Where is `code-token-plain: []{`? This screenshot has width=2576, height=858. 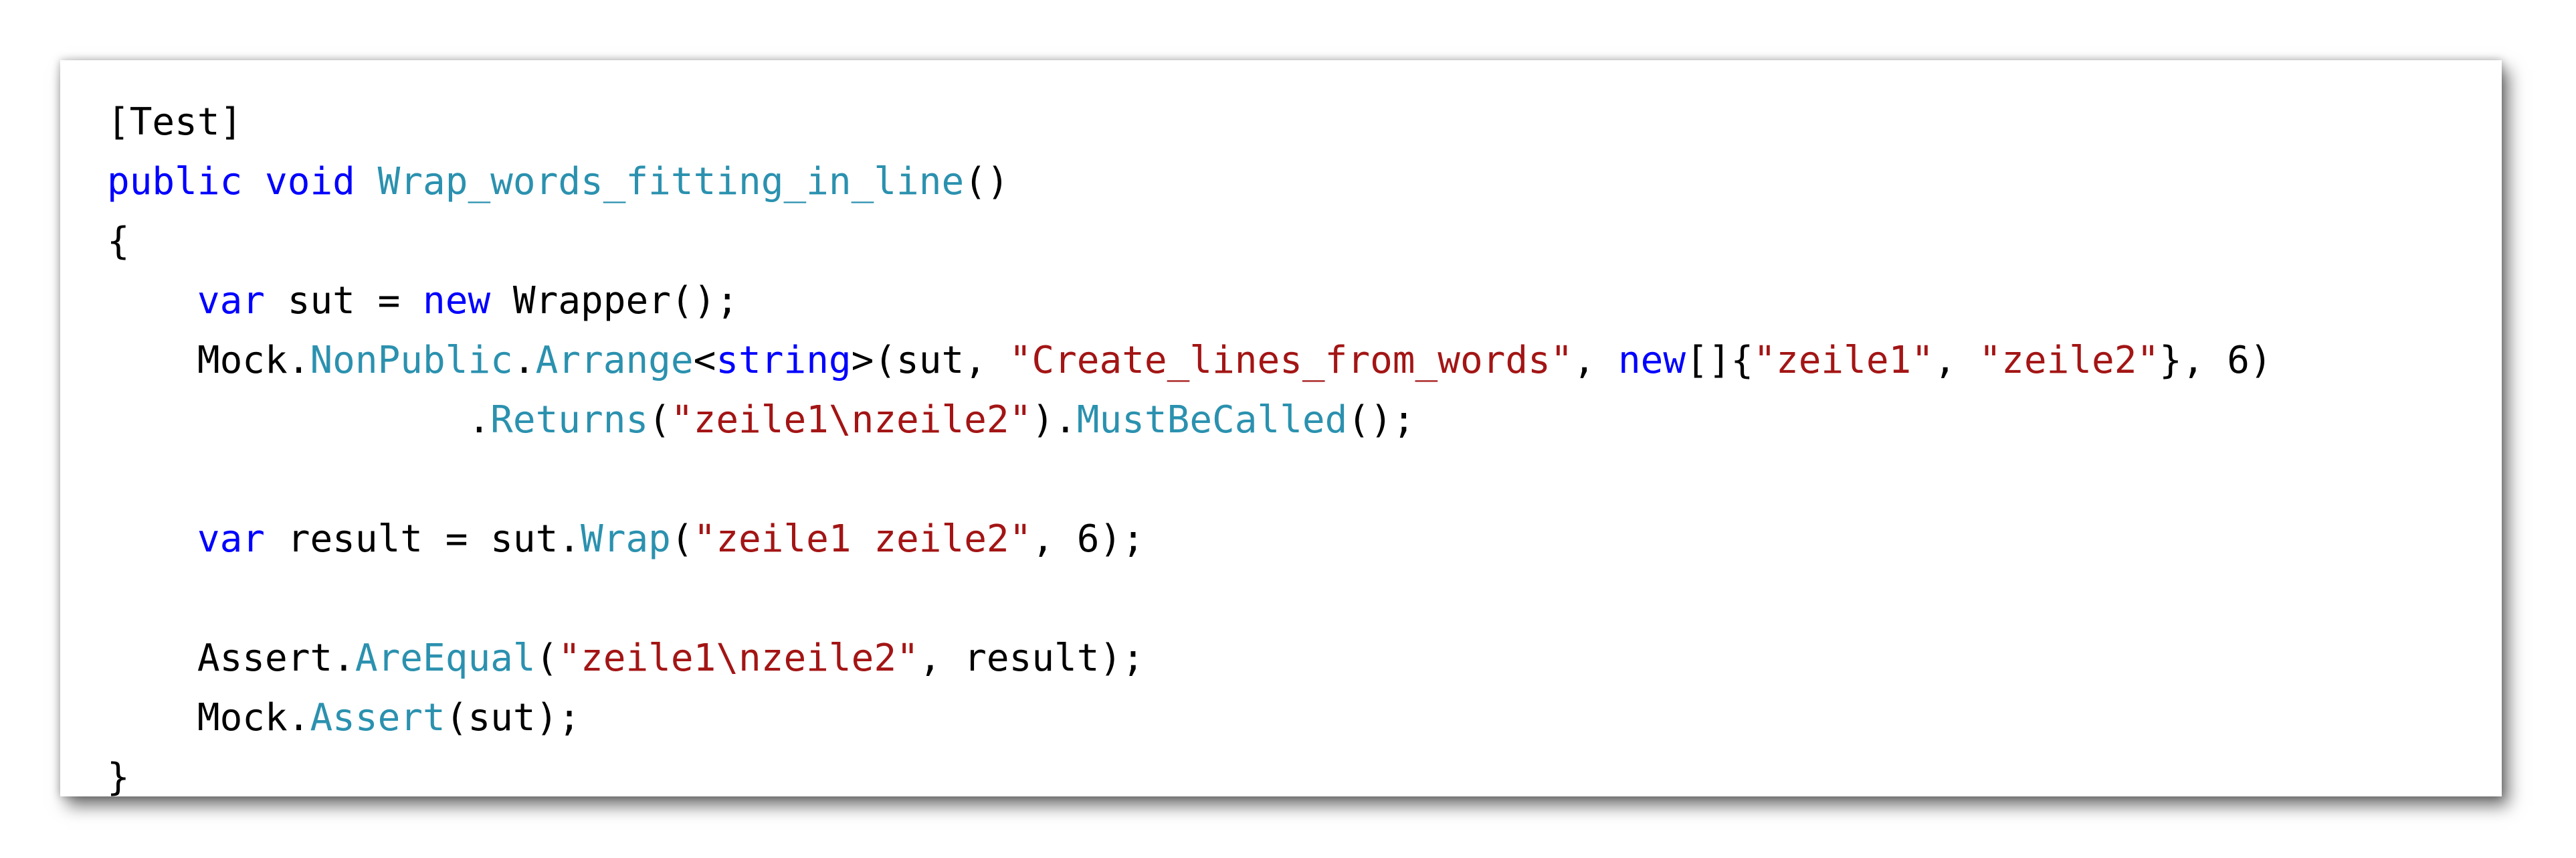
code-token-plain: []{ is located at coordinates (1720, 360).